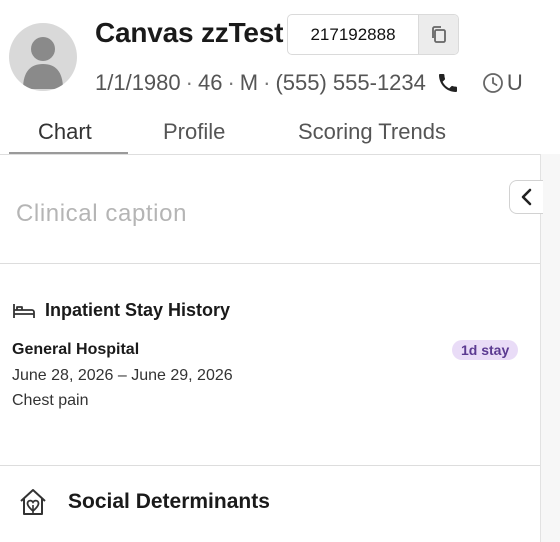 The height and width of the screenshot is (542, 560). What do you see at coordinates (550, 348) in the screenshot?
I see `side-panel-edge` at bounding box center [550, 348].